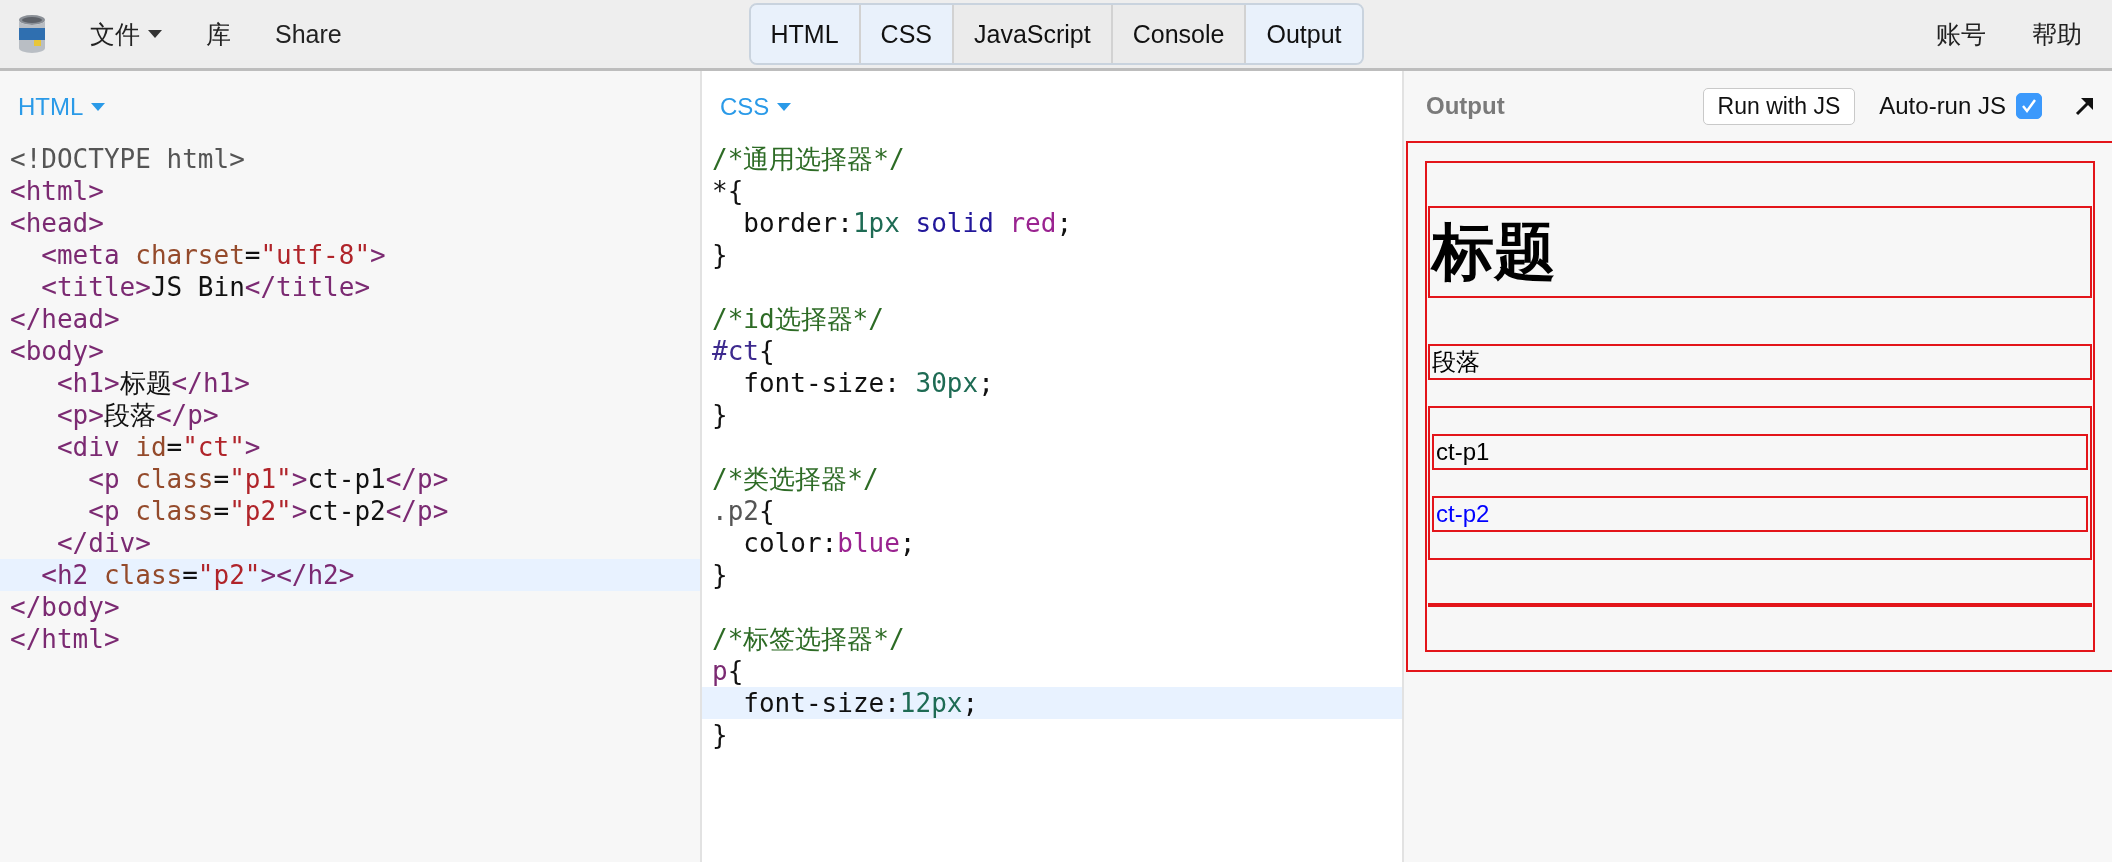  I want to click on panel-tab: HTML, so click(805, 34).